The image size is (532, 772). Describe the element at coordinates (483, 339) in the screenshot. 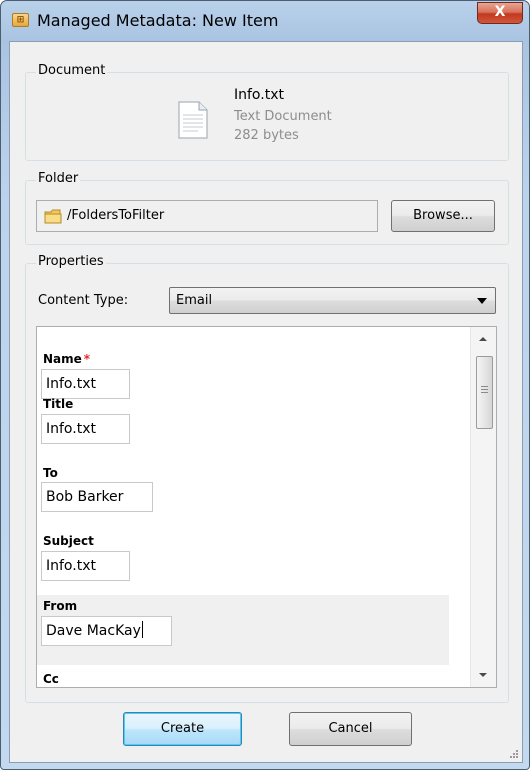

I see `scroll-up-icon` at that location.